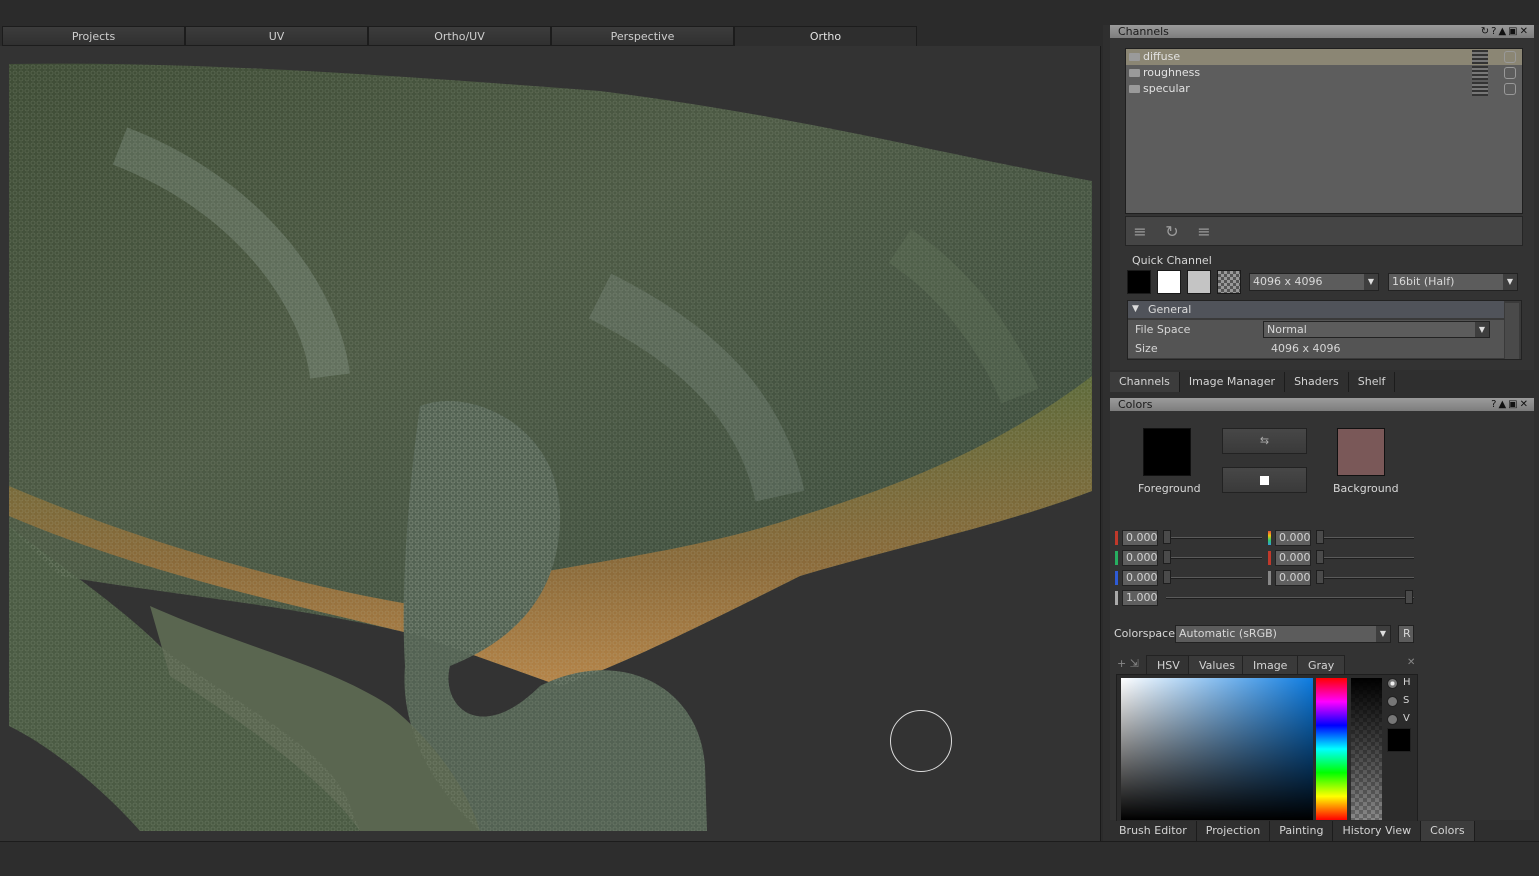 This screenshot has width=1539, height=876. Describe the element at coordinates (1376, 329) in the screenshot. I see `file-space-dropdown: Normal ▼` at that location.